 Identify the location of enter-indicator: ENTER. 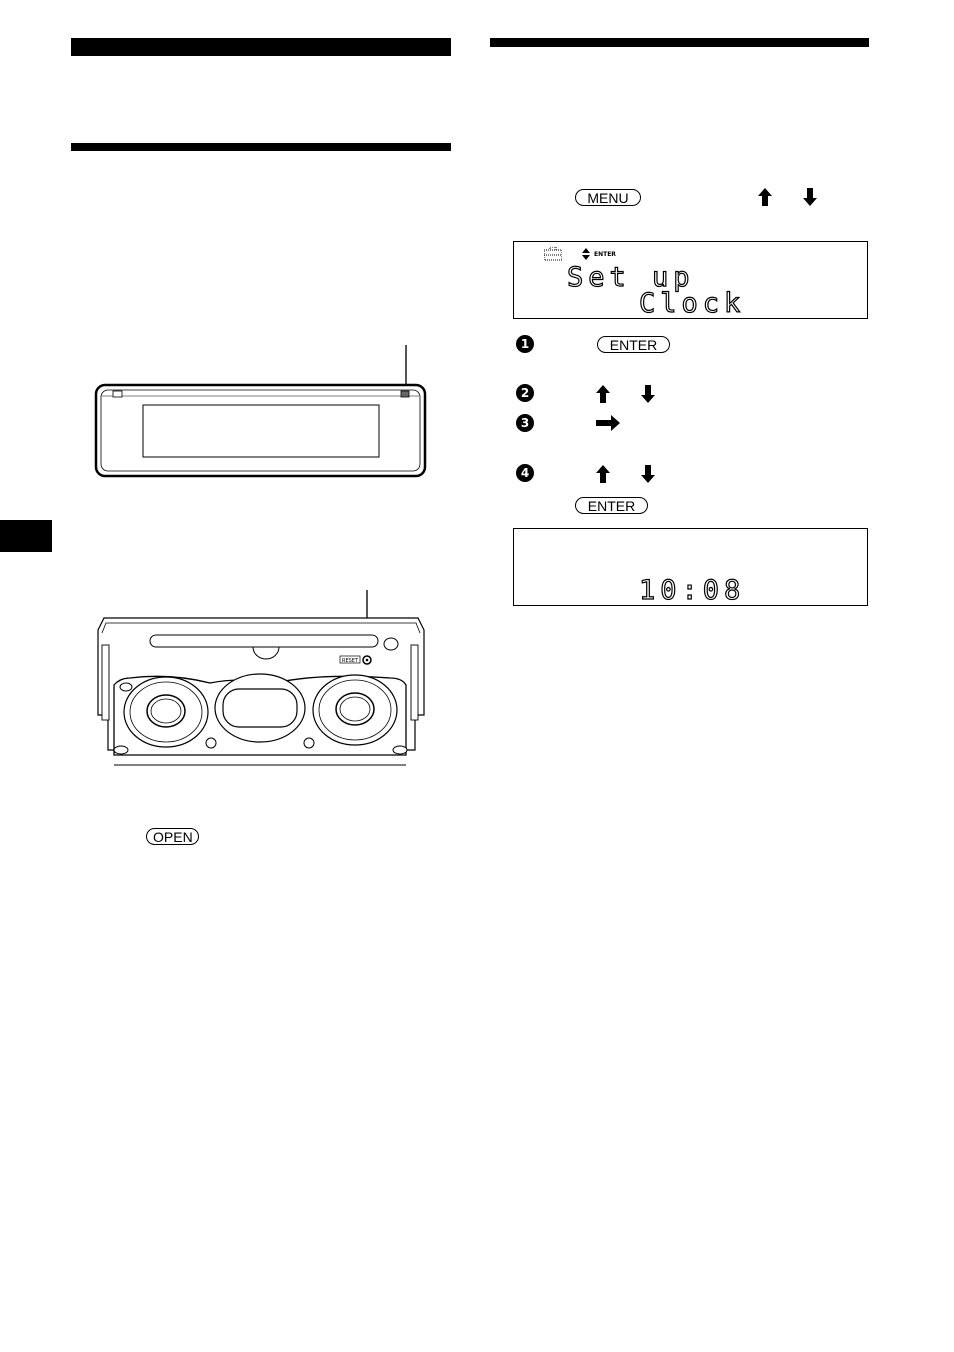
(605, 254).